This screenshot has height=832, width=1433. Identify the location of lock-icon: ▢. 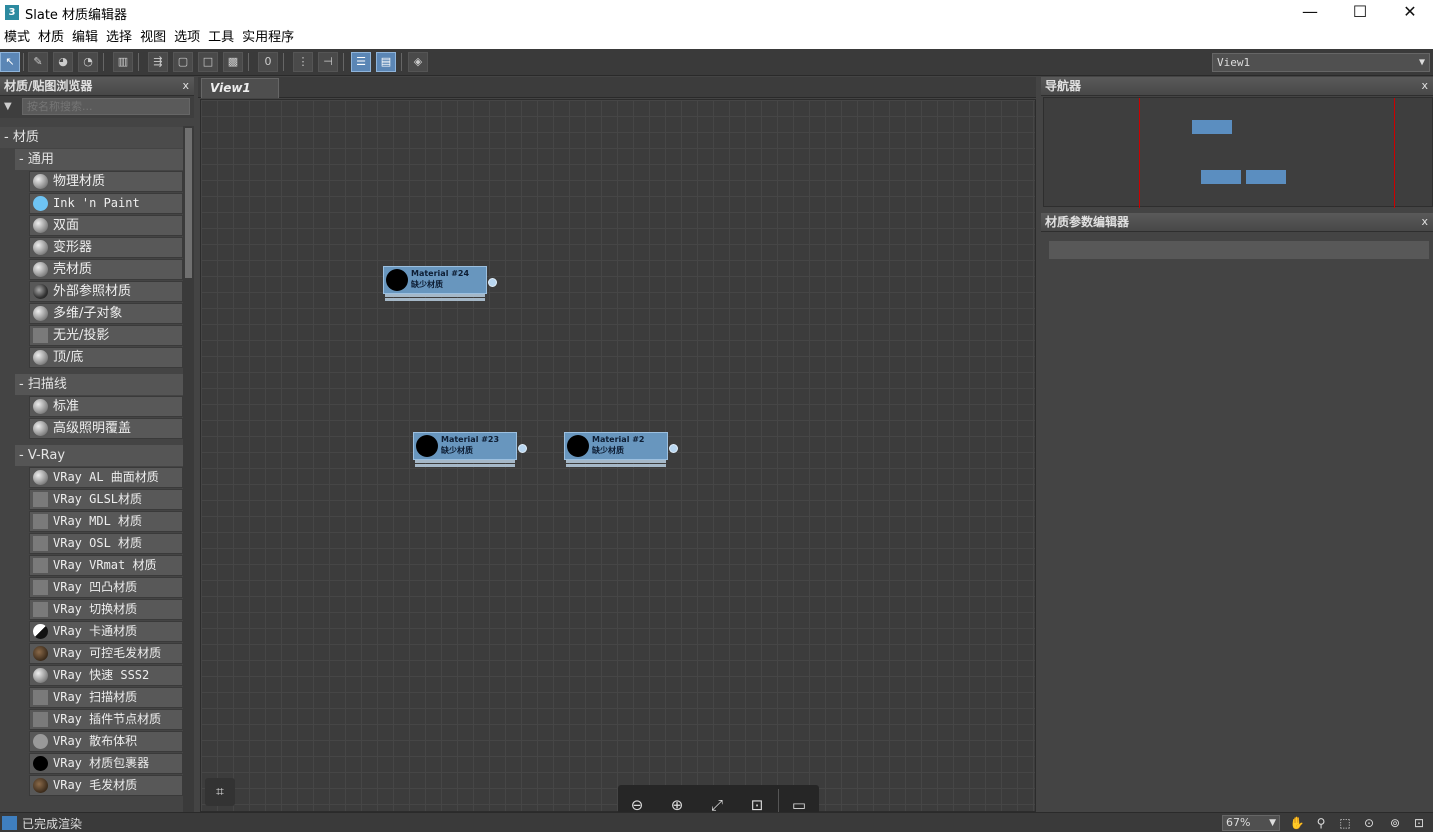
(183, 62).